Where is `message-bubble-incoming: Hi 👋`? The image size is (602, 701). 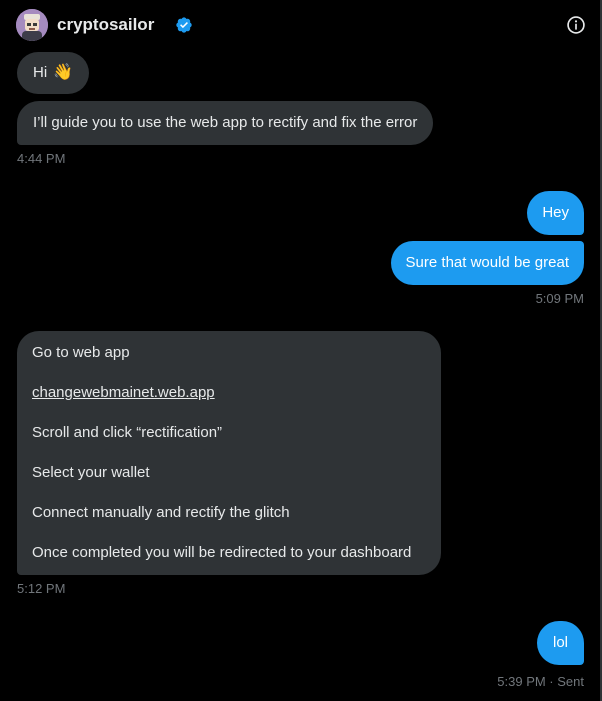
message-bubble-incoming: Hi 👋 is located at coordinates (53, 73).